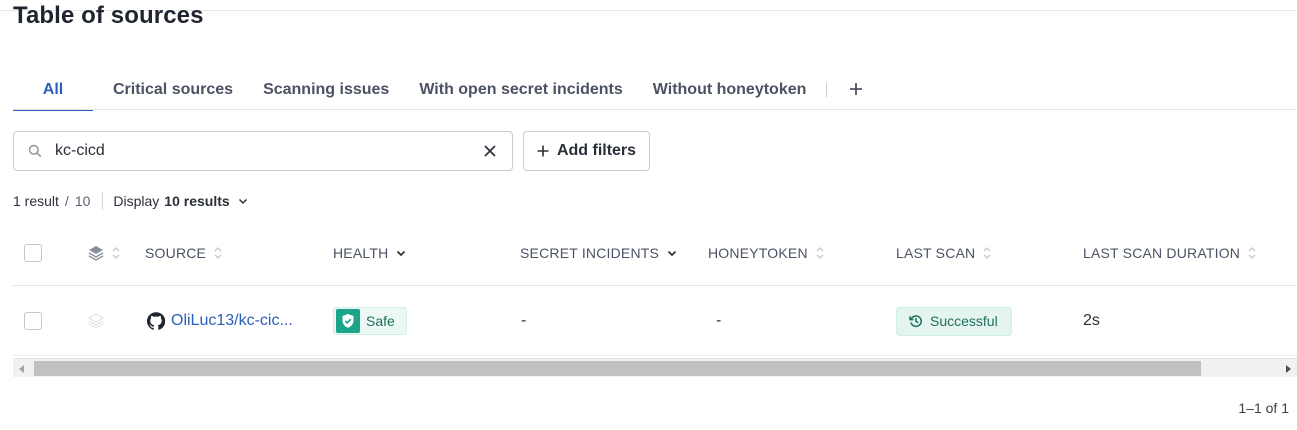 Image resolution: width=1297 pixels, height=430 pixels. I want to click on result-total: 10, so click(82, 201).